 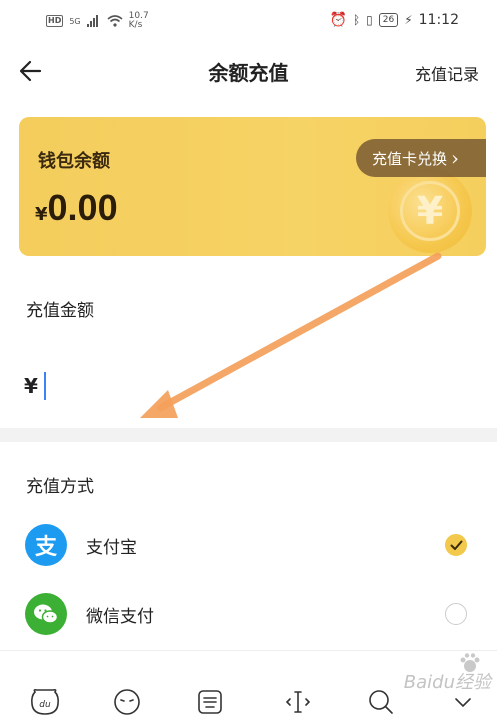 What do you see at coordinates (408, 20) in the screenshot?
I see `charging-icon: ⚡` at bounding box center [408, 20].